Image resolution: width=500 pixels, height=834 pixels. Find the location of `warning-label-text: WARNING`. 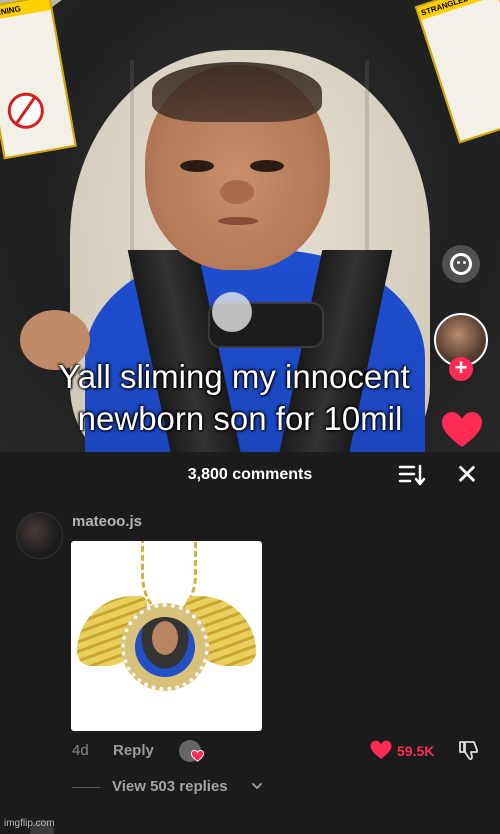

warning-label-text: WARNING is located at coordinates (25, 11).